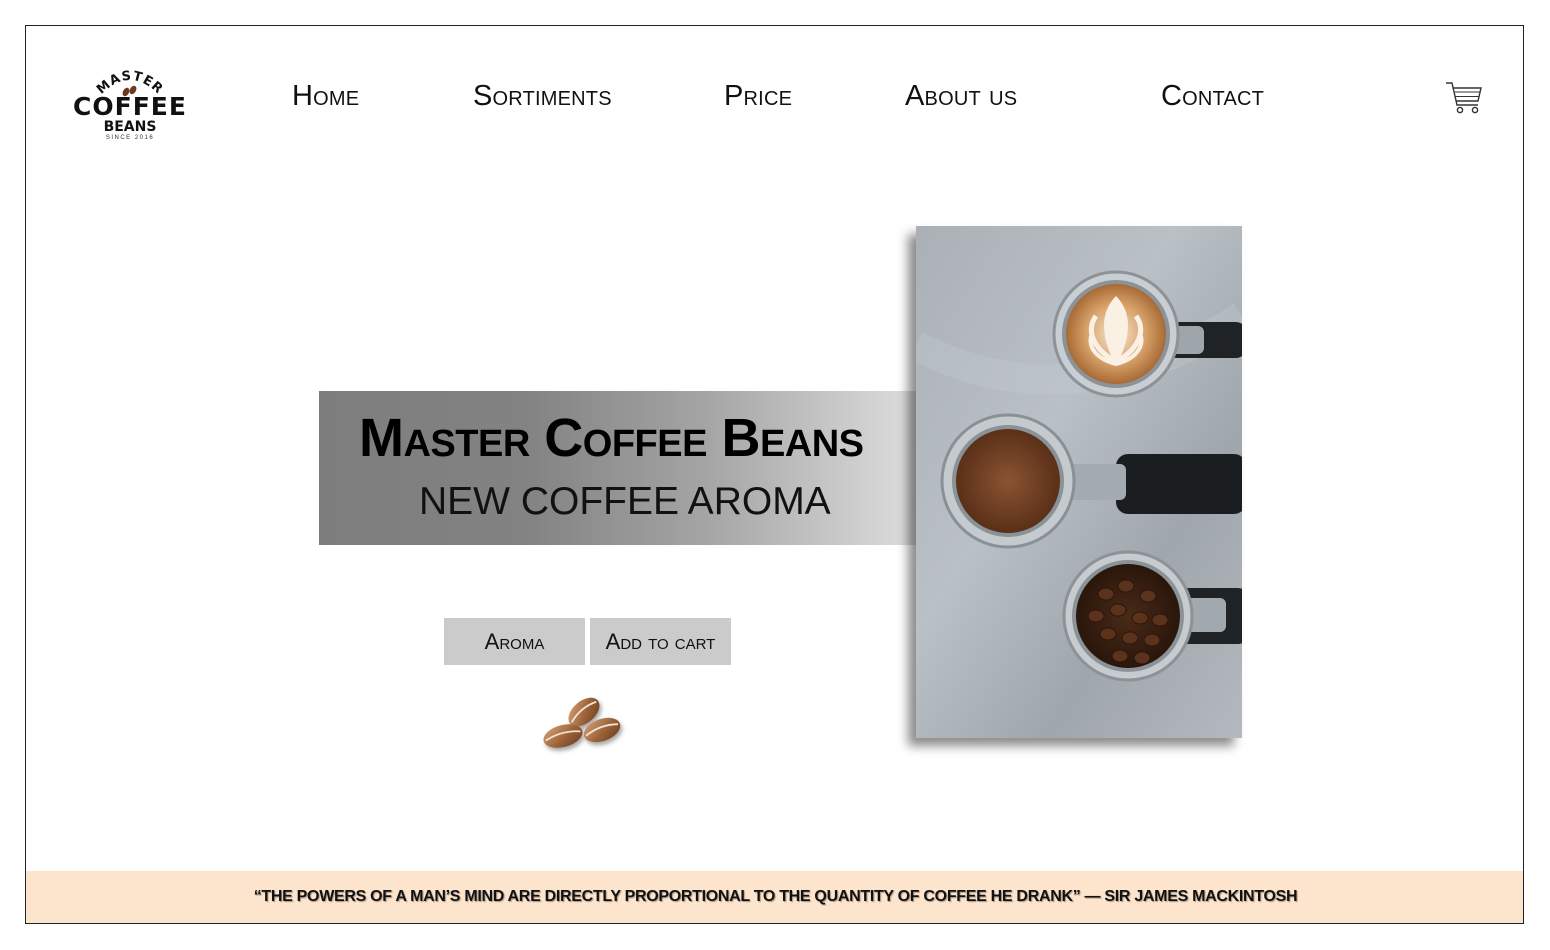  Describe the element at coordinates (1212, 96) in the screenshot. I see `nav-contact: Contact` at that location.